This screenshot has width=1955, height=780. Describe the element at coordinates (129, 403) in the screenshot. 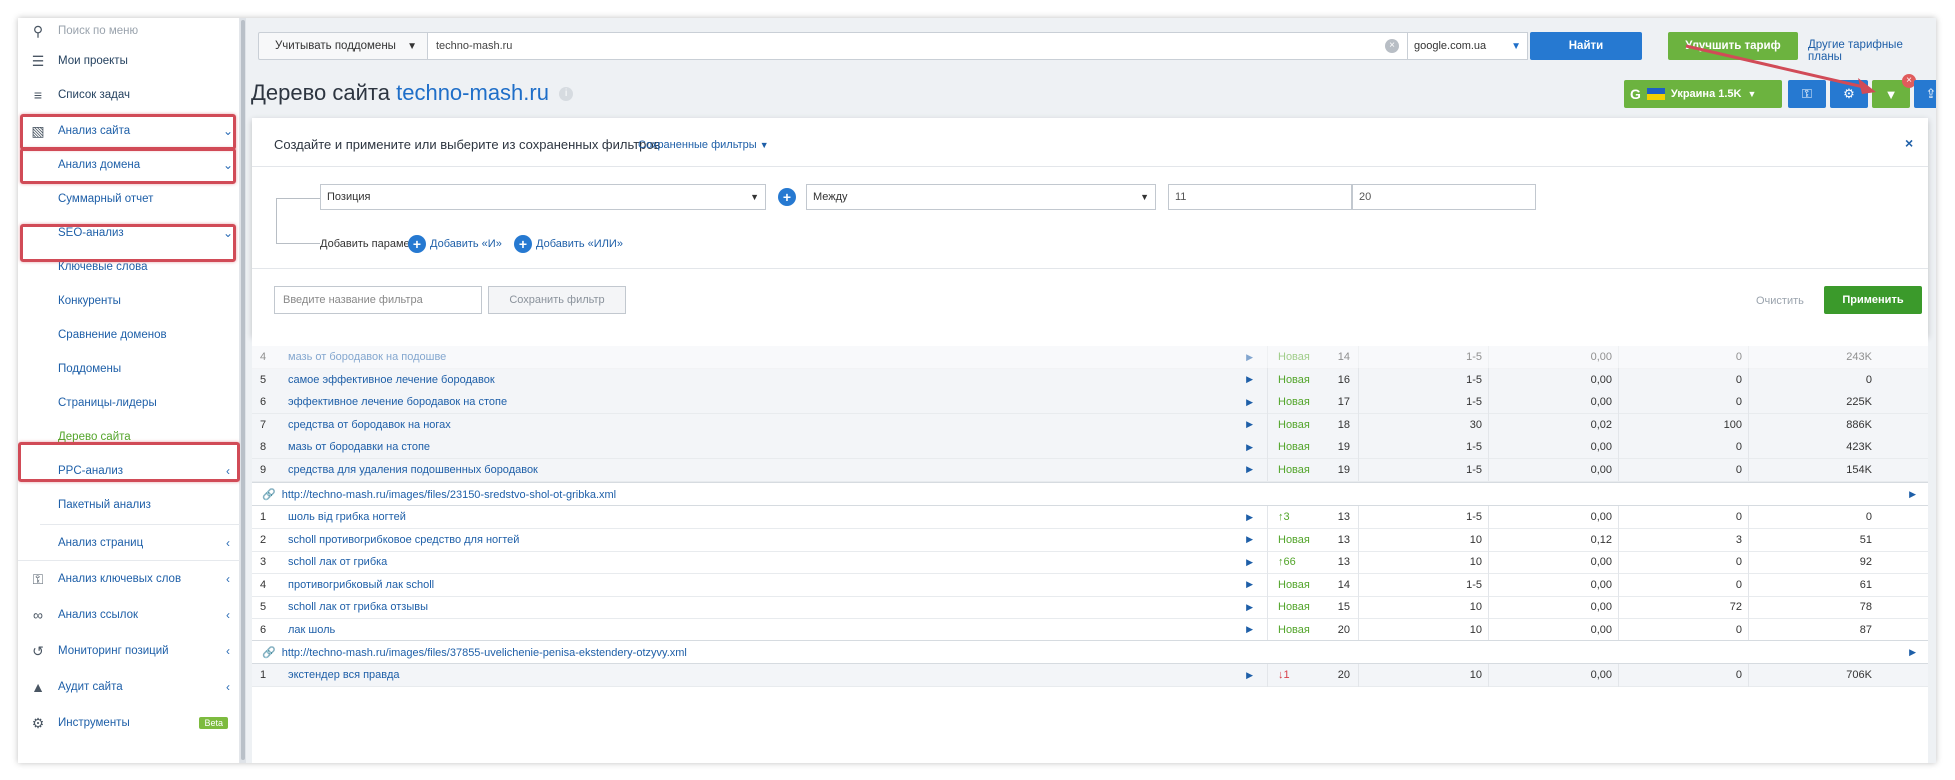

I see `sidebar-item-top-pages: Страницы-лидеры` at that location.